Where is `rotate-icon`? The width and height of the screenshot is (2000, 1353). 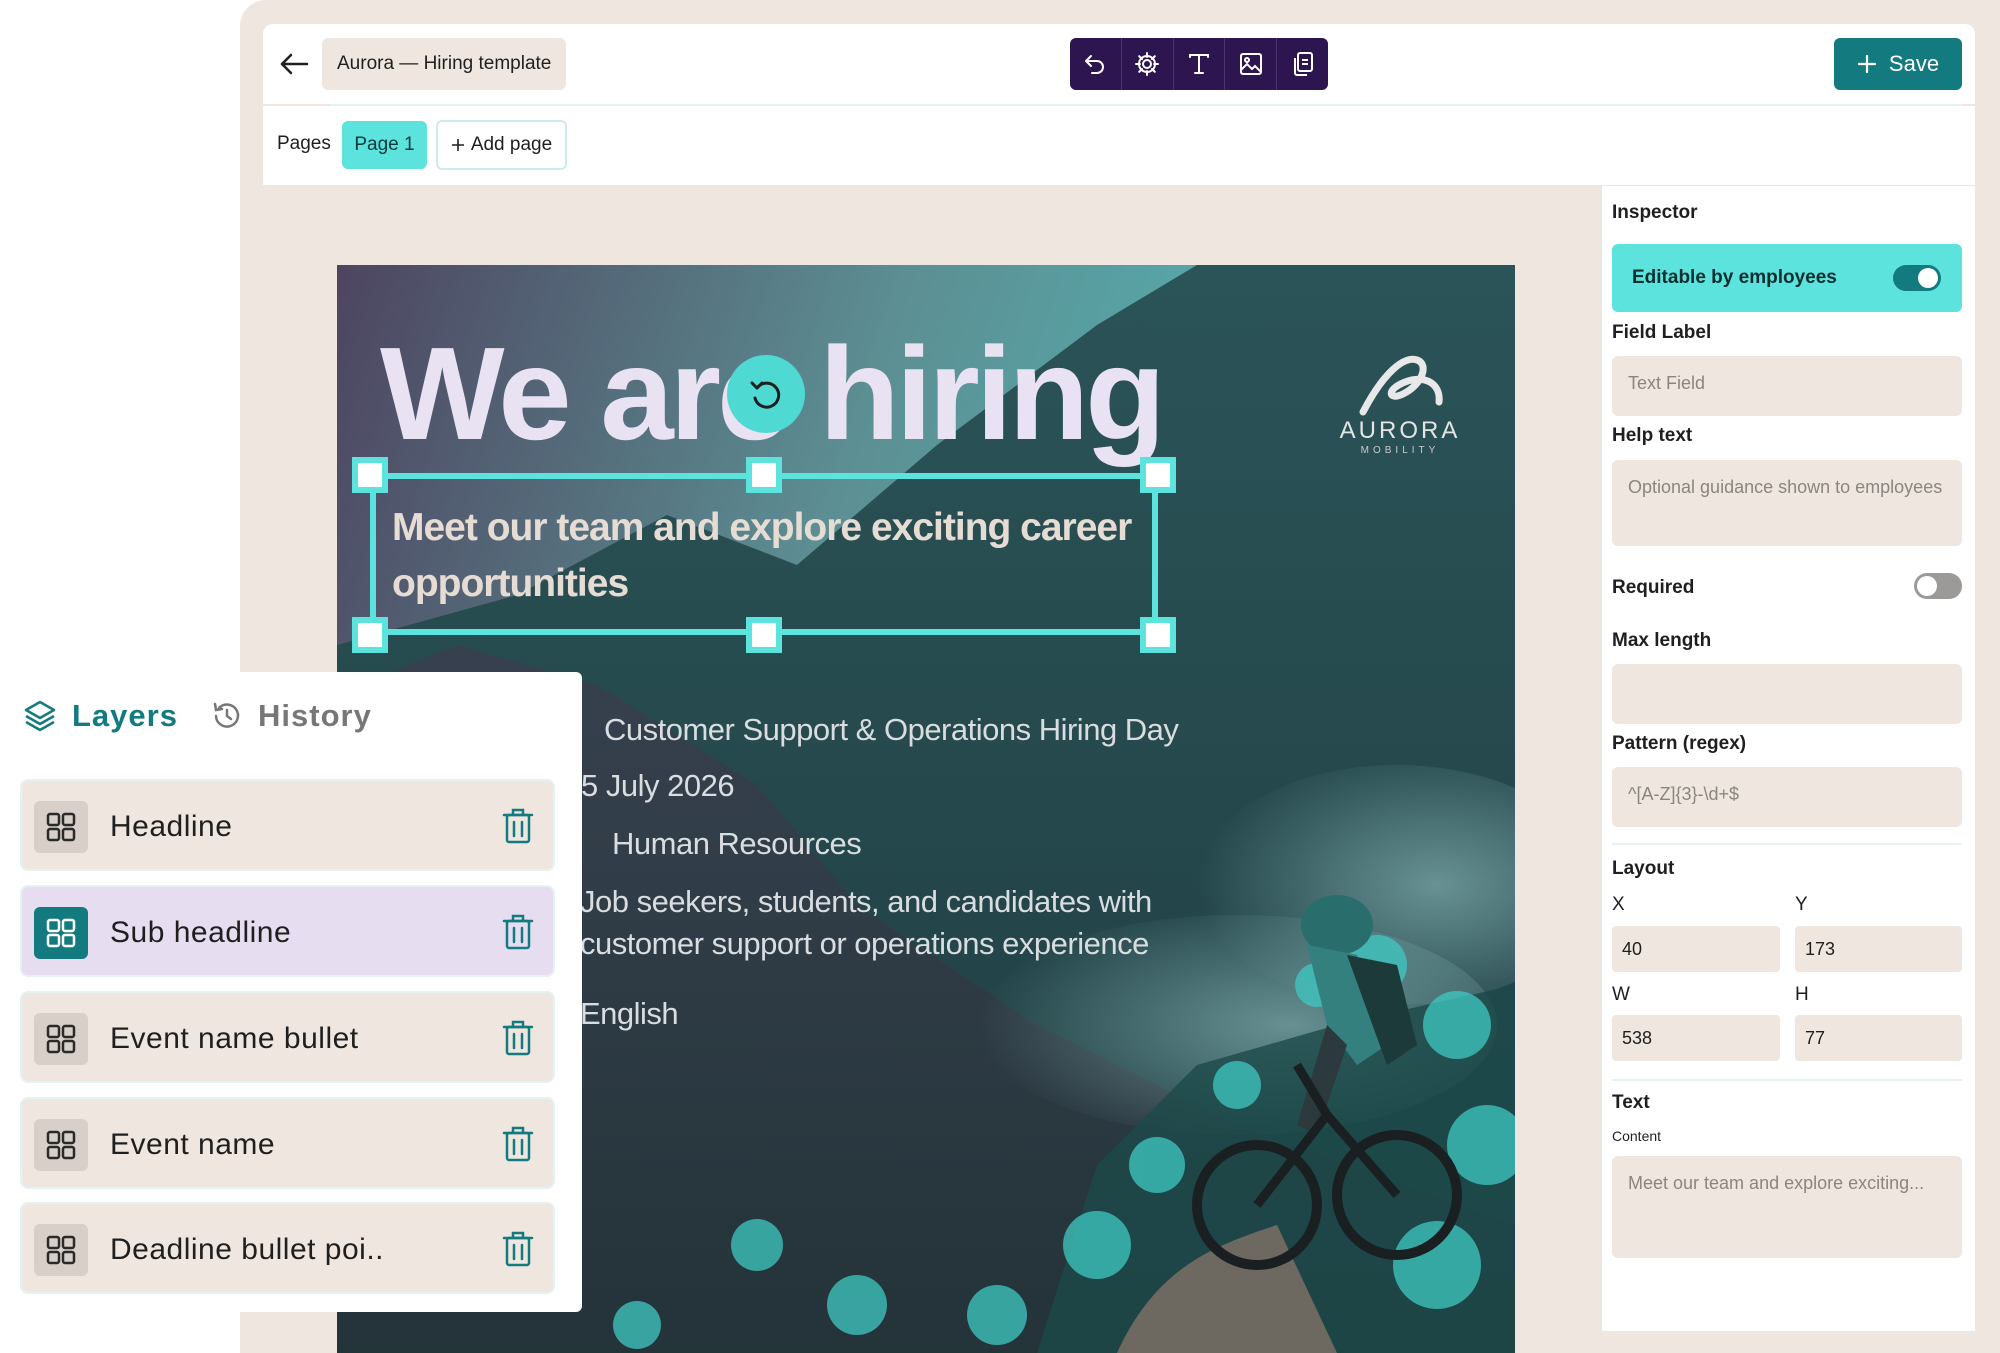
rotate-icon is located at coordinates (765, 395).